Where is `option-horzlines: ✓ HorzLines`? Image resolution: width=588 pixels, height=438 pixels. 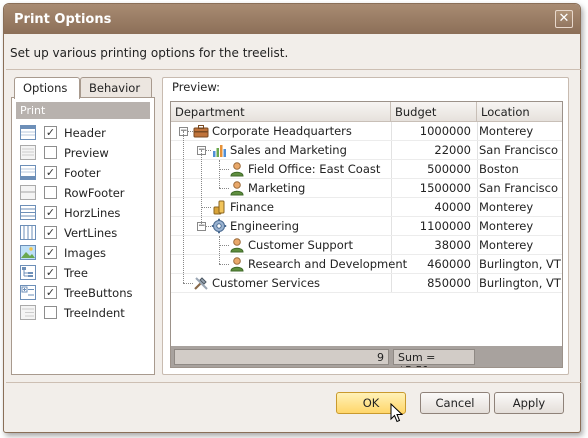
option-horzlines: ✓ HorzLines is located at coordinates (85, 213).